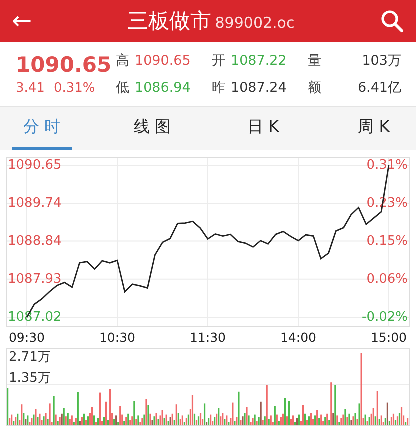 This screenshot has width=416, height=443. I want to click on price-axis-label: 1089.74, so click(35, 203).